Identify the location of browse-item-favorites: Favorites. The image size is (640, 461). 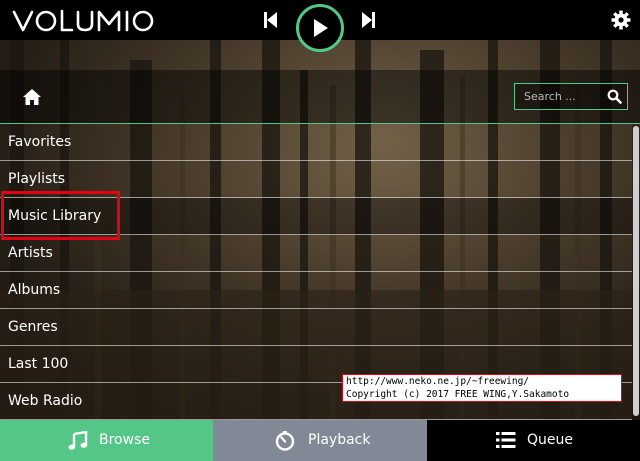
(316, 142).